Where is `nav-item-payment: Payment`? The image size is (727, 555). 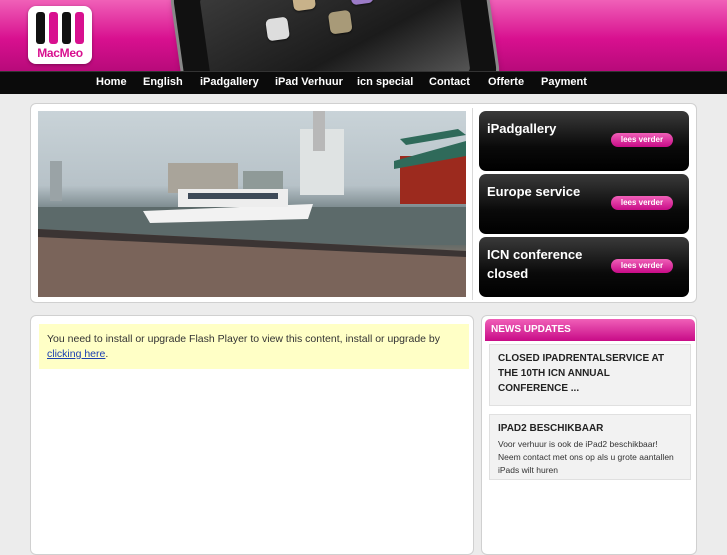
nav-item-payment: Payment is located at coordinates (564, 82).